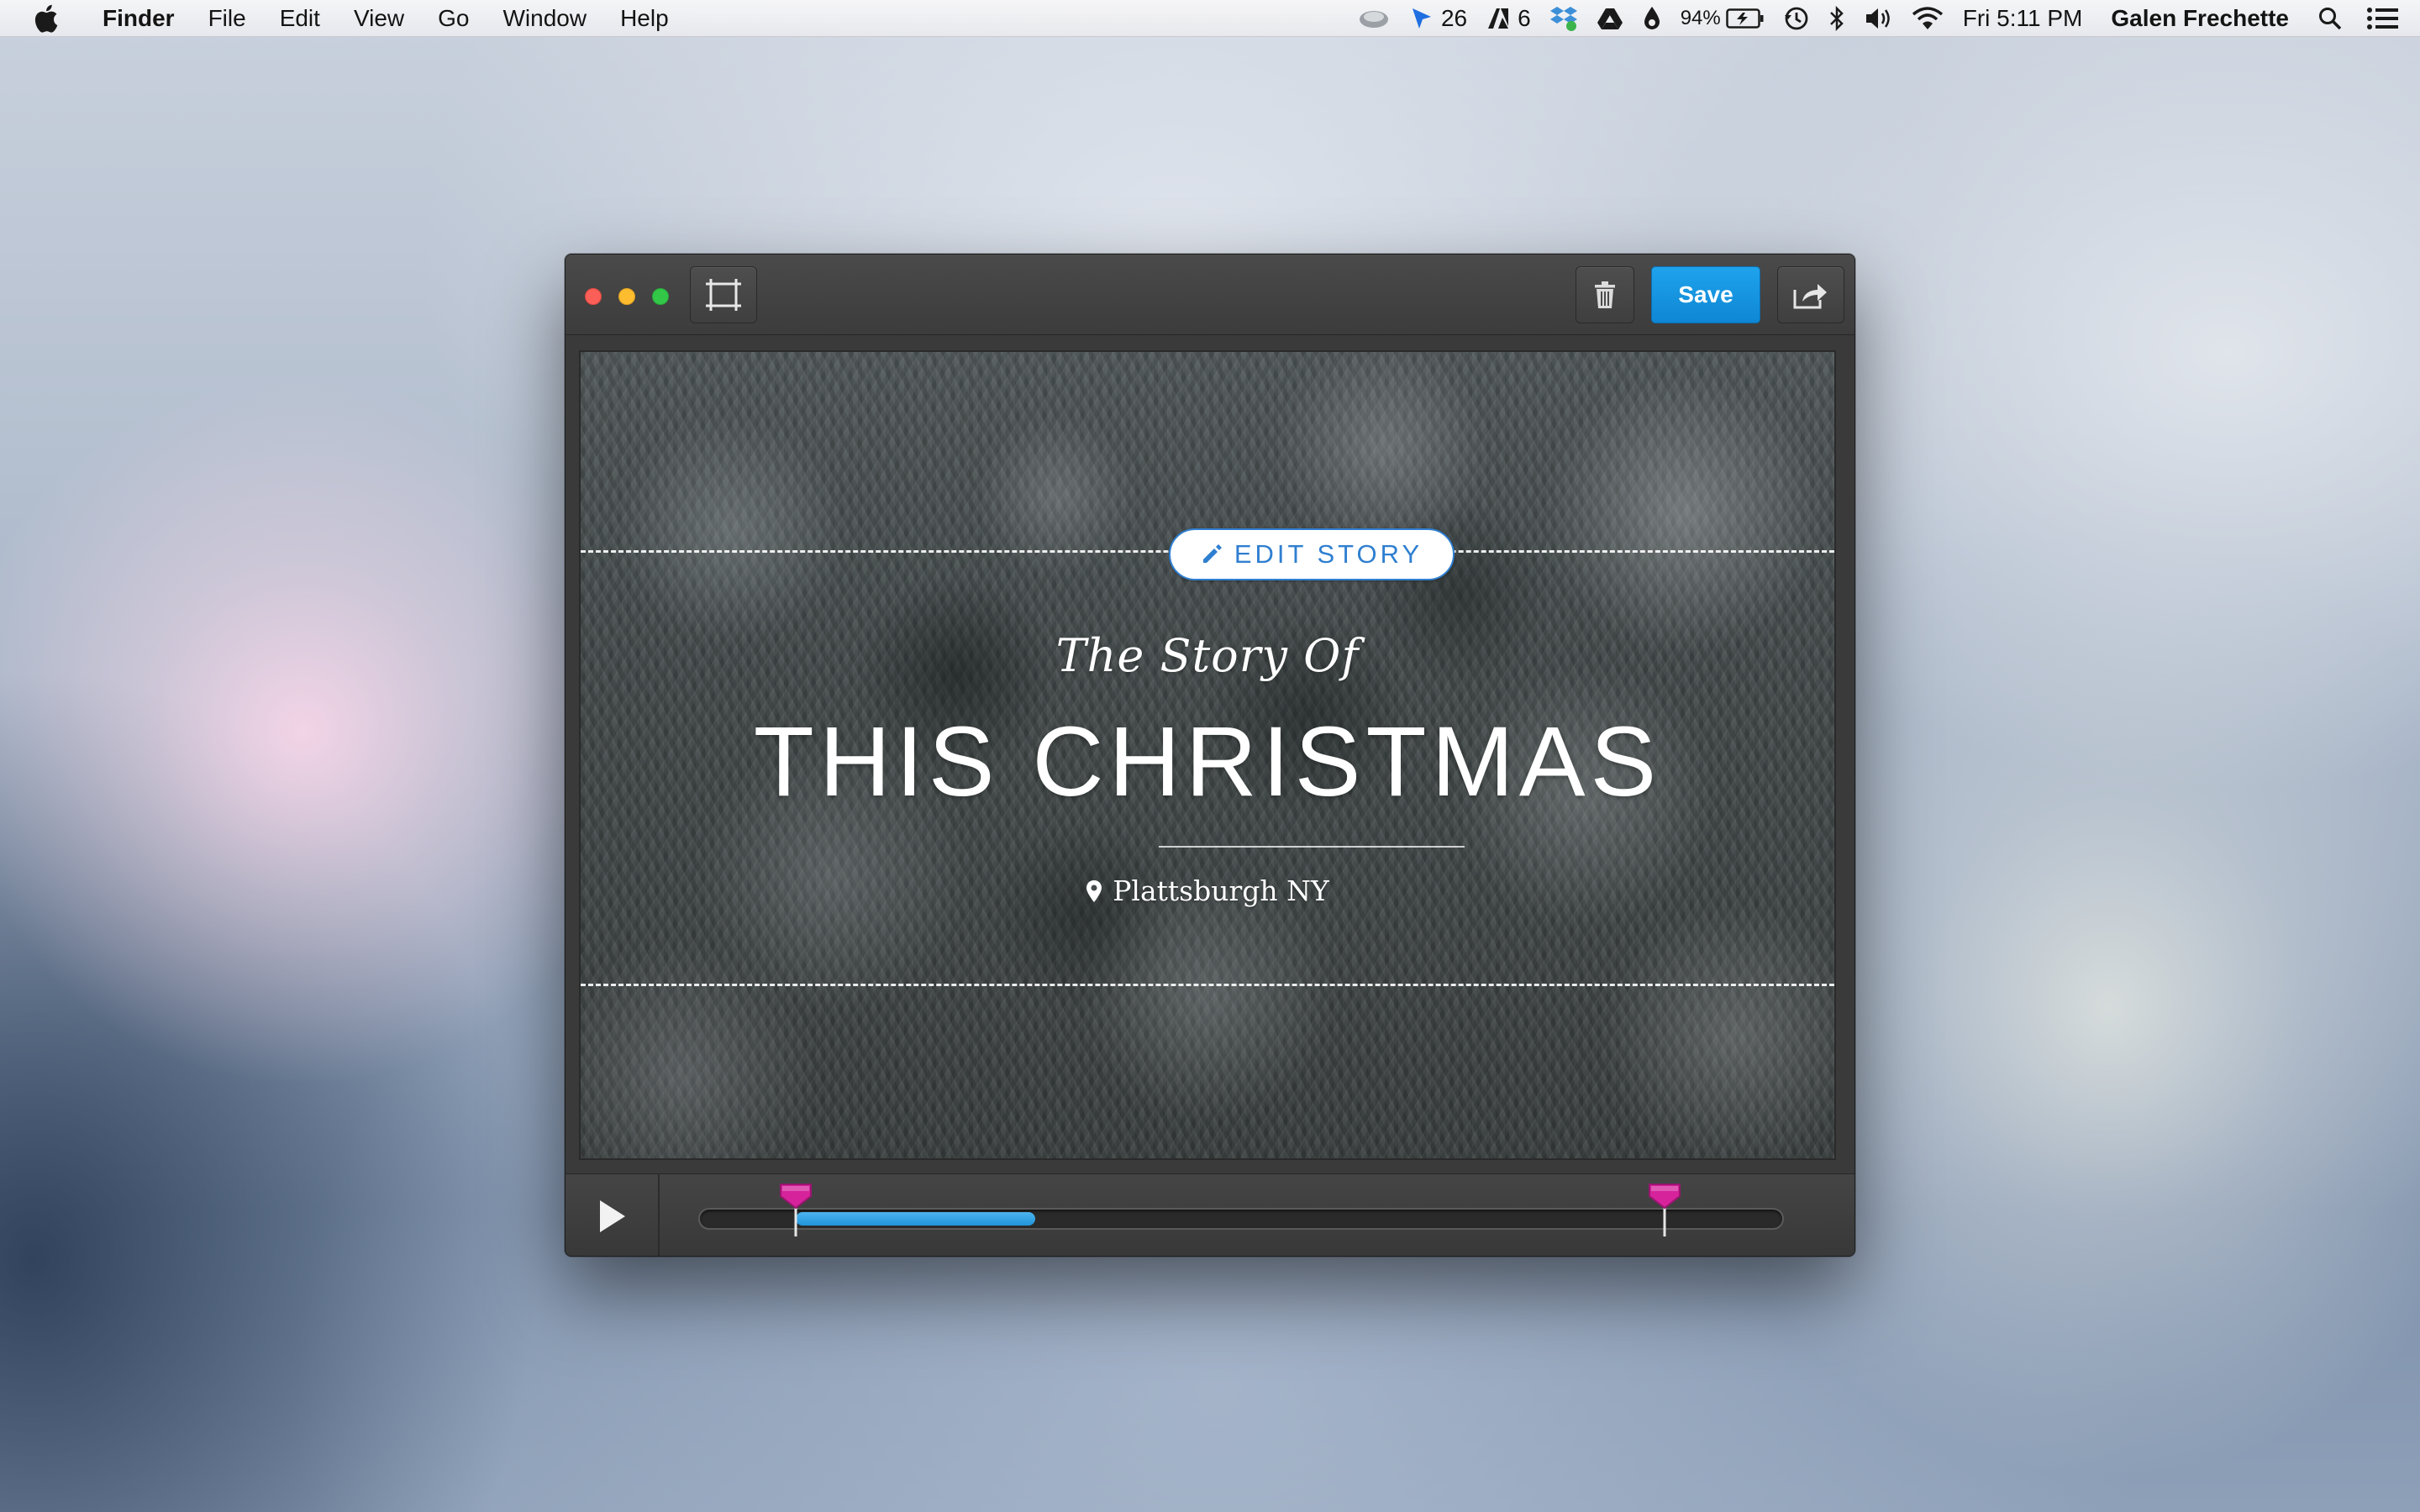 The image size is (2420, 1512). I want to click on share-icon, so click(1810, 296).